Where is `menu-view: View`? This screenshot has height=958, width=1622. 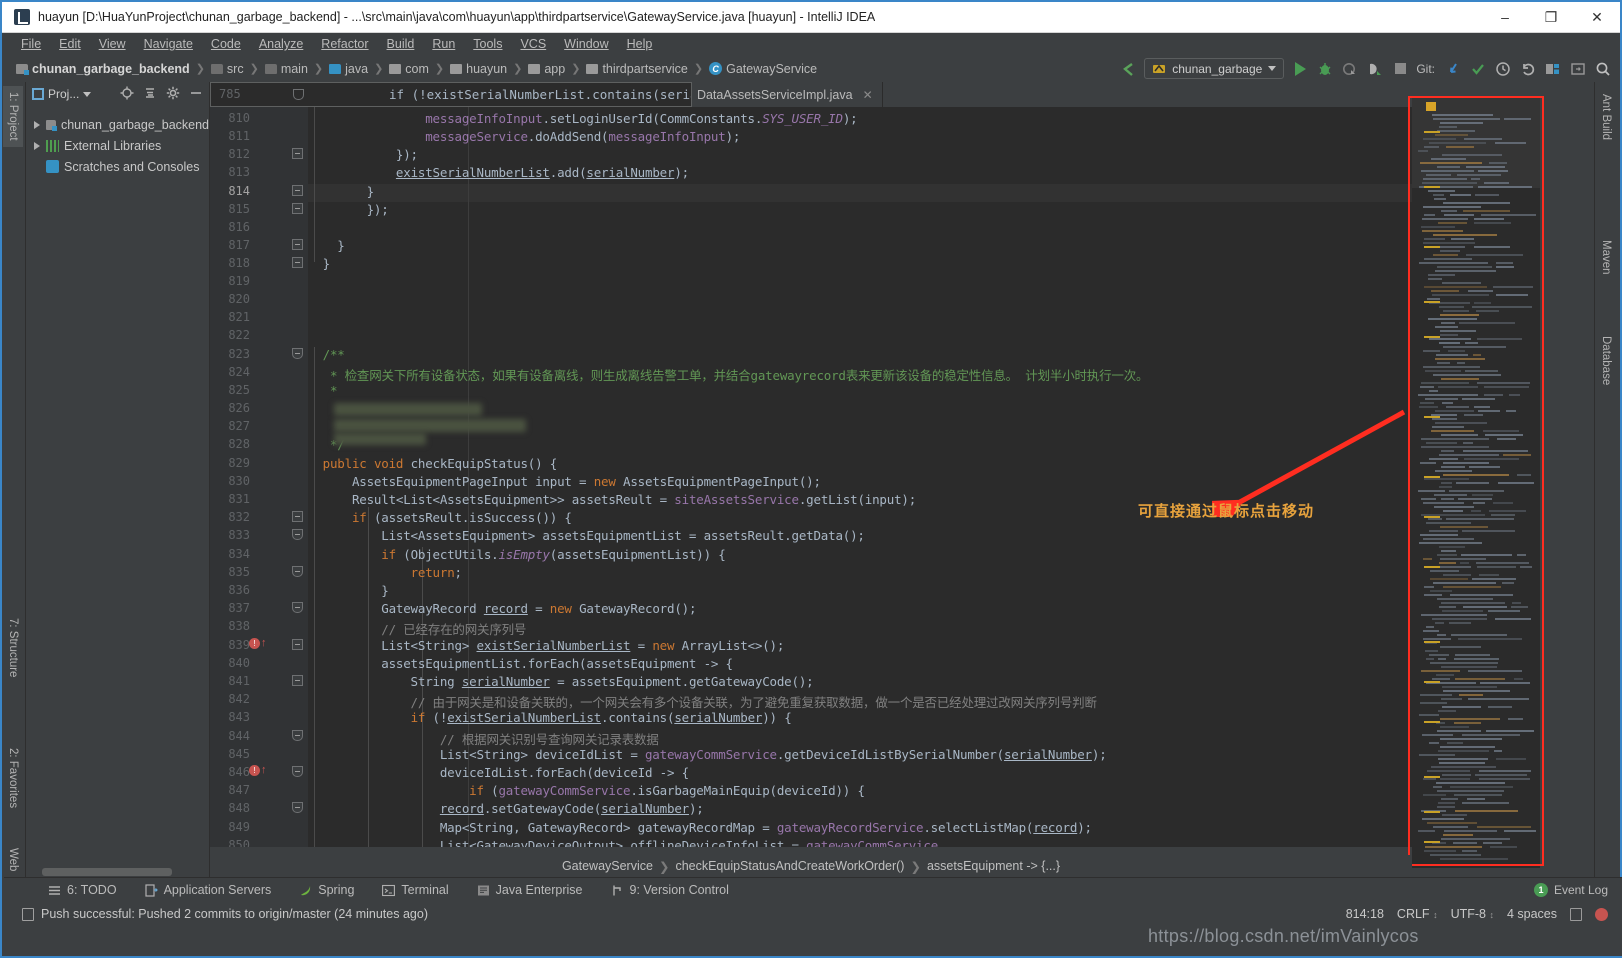
menu-view: View is located at coordinates (112, 44).